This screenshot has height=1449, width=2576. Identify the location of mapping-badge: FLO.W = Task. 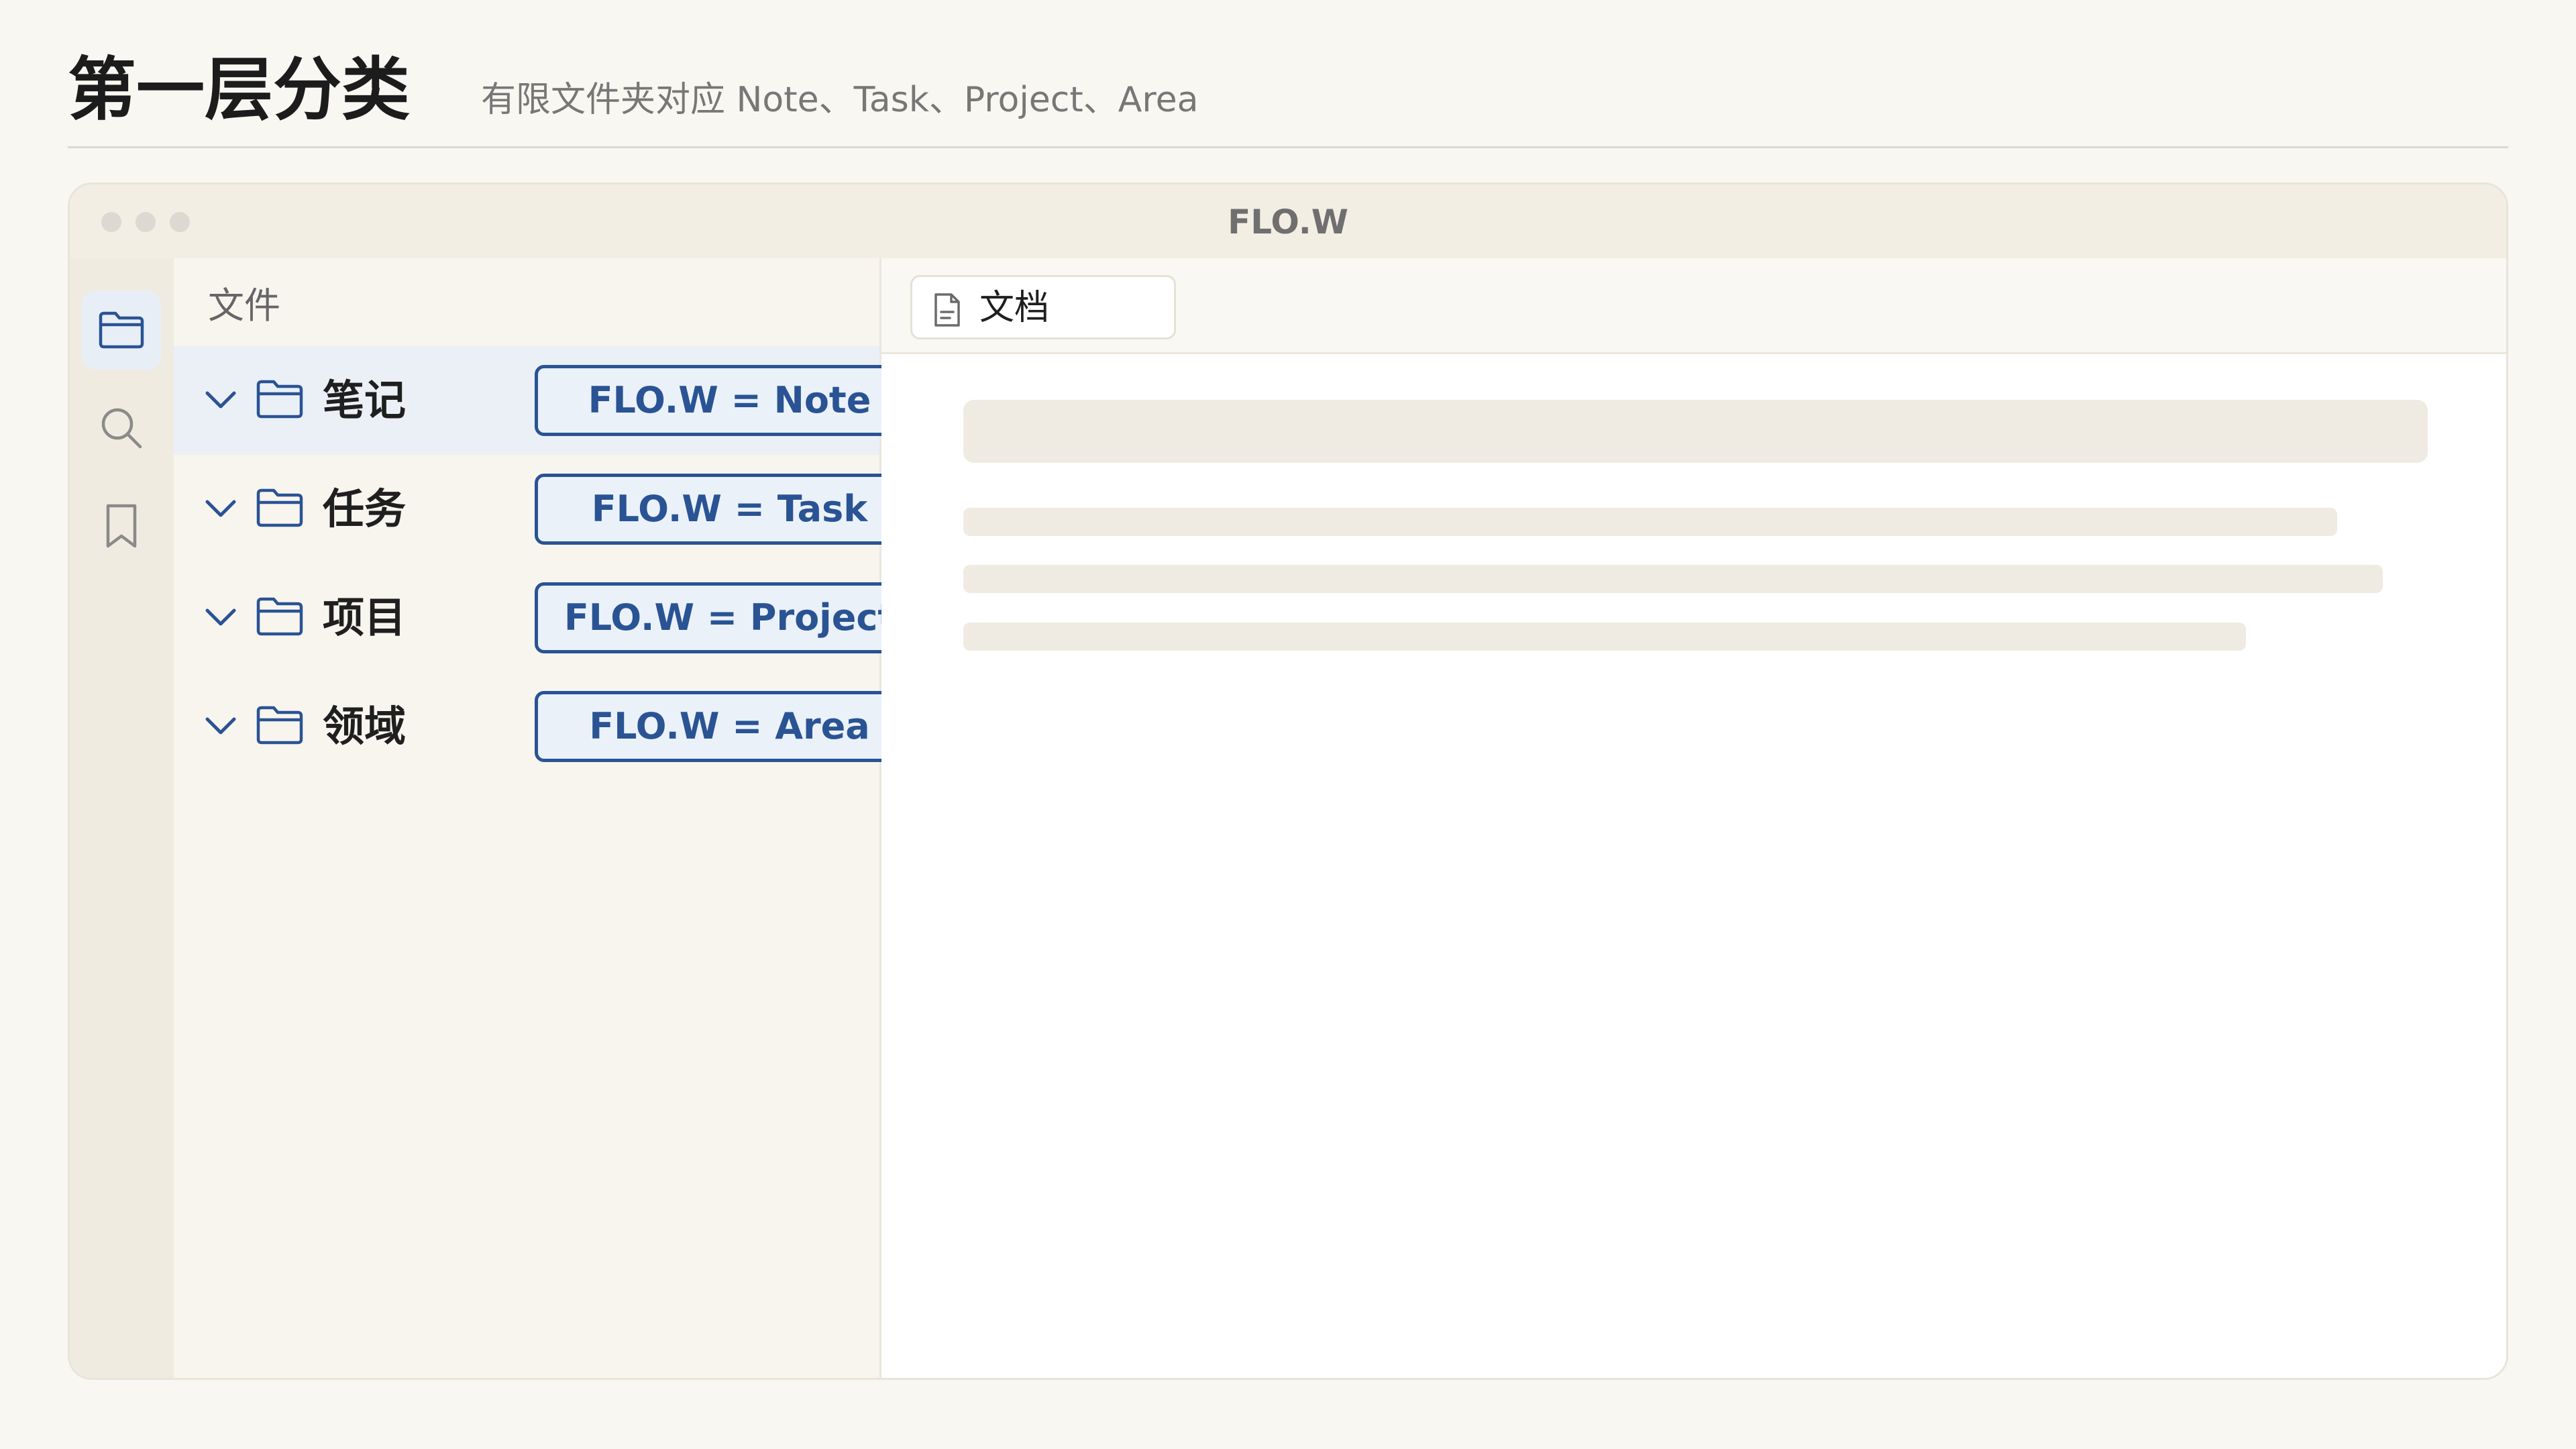
(729, 509).